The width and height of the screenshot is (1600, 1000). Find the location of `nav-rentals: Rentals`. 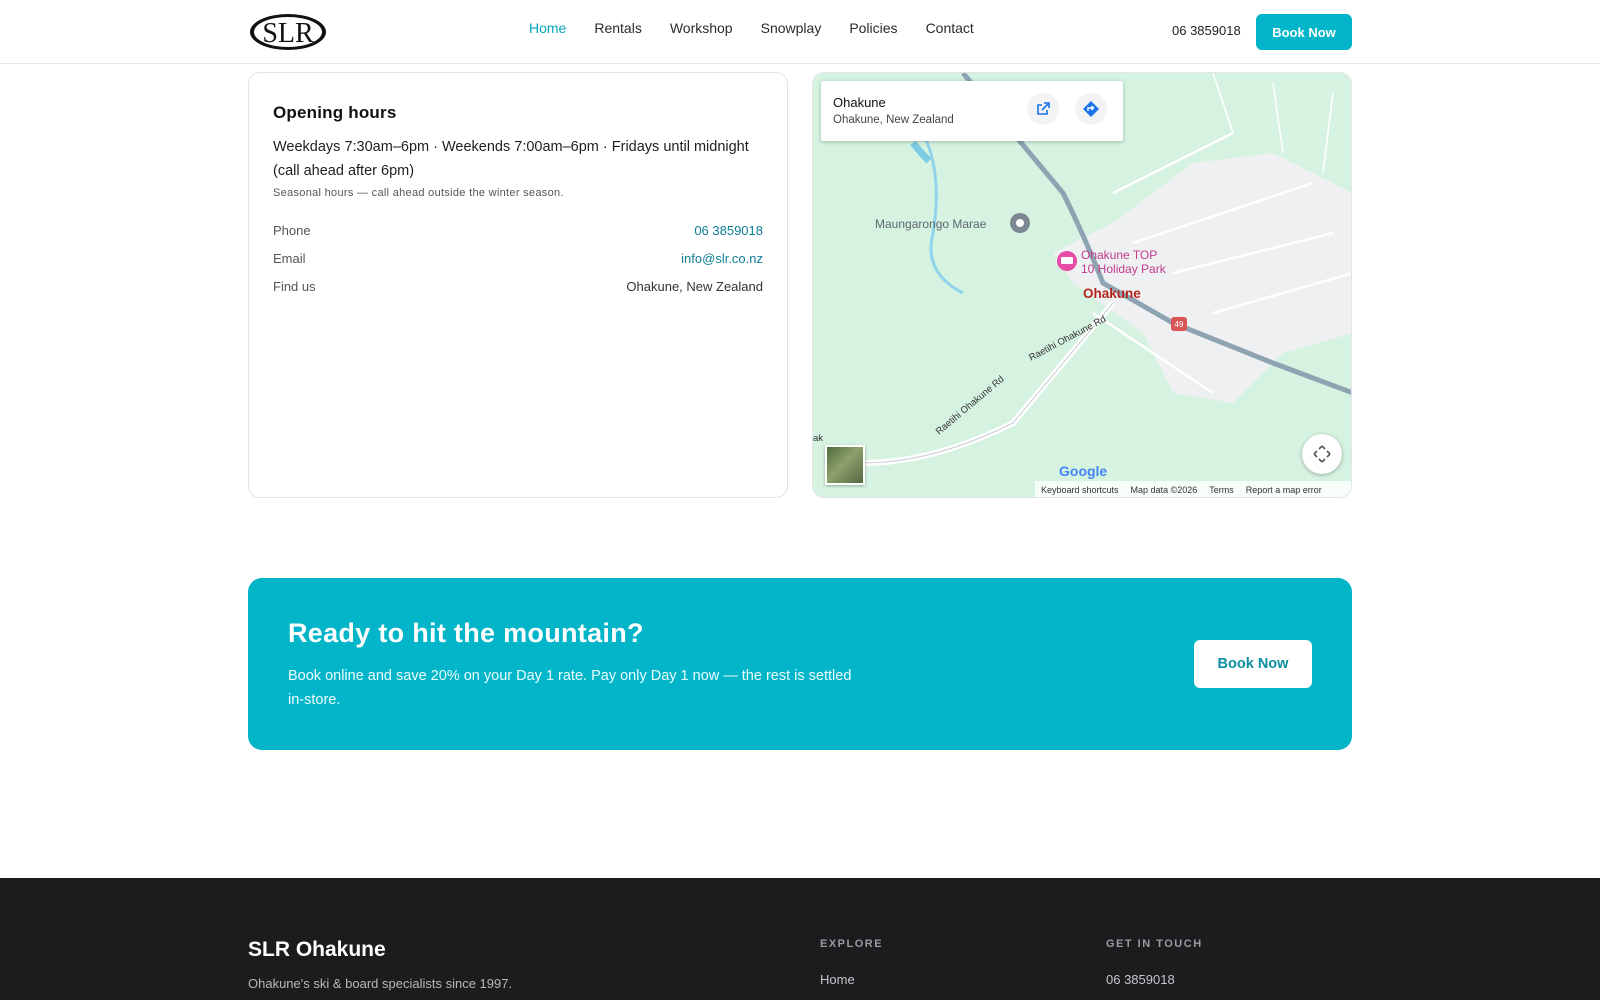

nav-rentals: Rentals is located at coordinates (617, 28).